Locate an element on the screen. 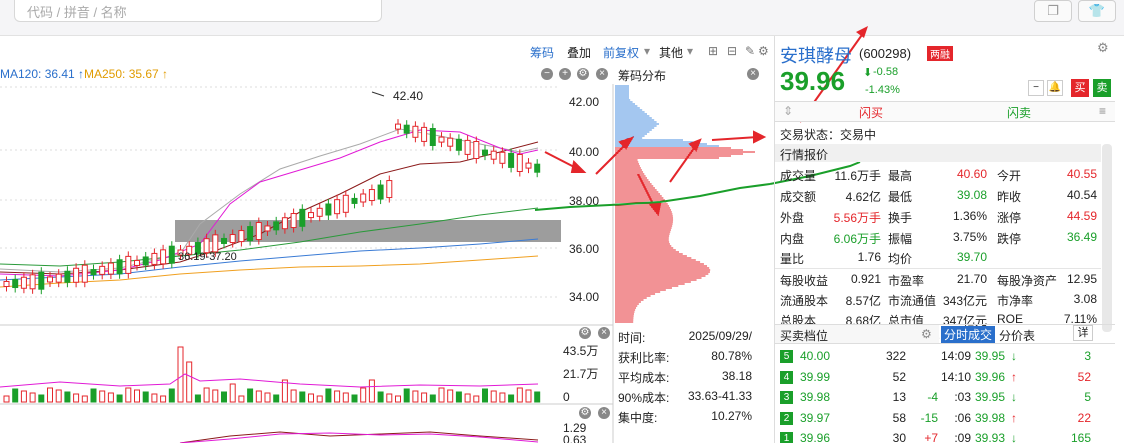 This screenshot has height=443, width=1124. high-marker-pointer is located at coordinates (378, 94).